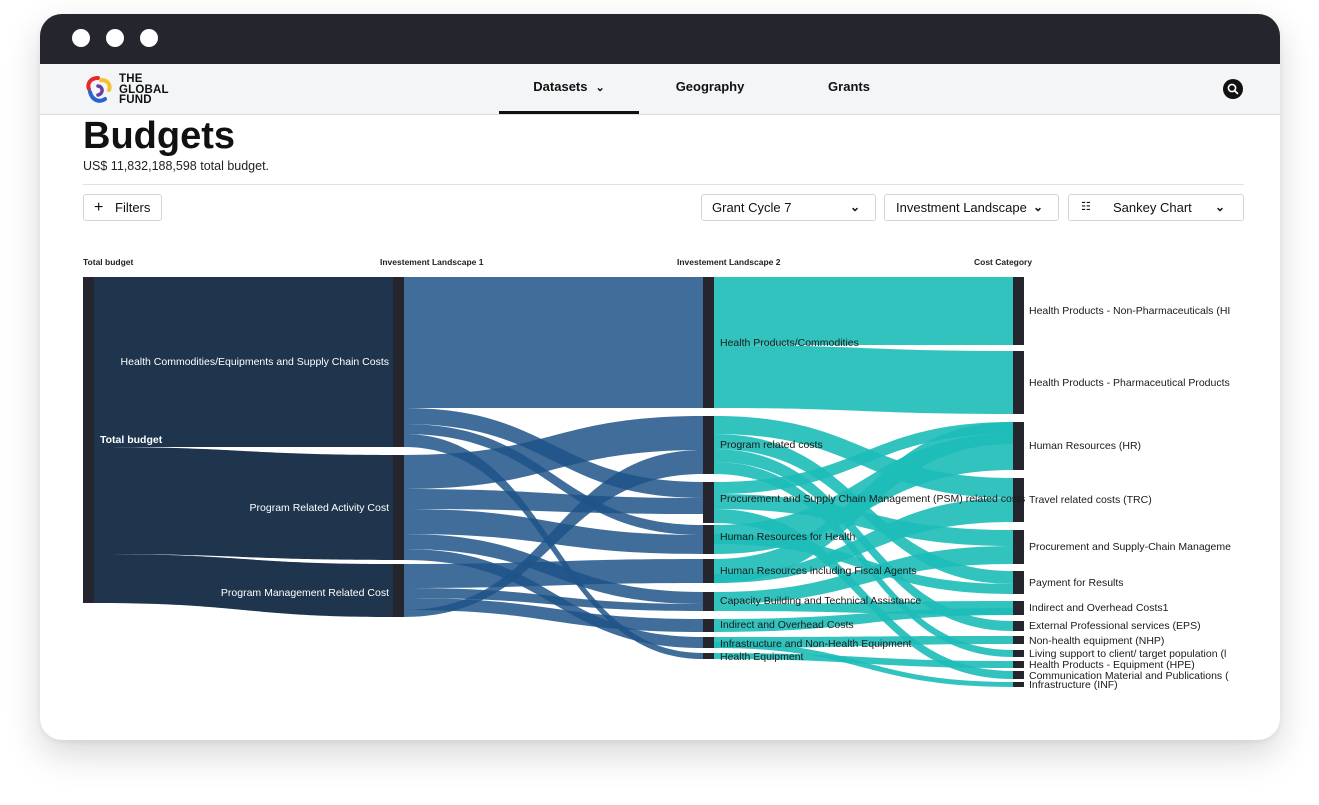  I want to click on sankey-node-label: Human Resources for Health, so click(788, 537).